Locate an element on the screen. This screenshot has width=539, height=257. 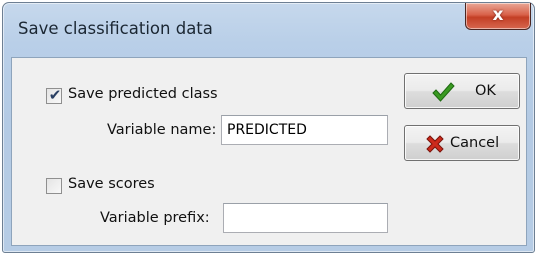
close-icon: x is located at coordinates (498, 15).